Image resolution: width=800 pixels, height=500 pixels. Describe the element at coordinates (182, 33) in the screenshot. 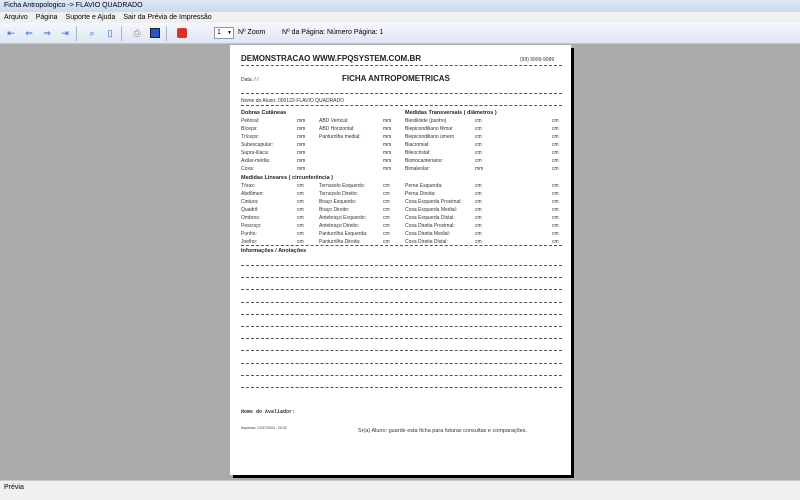

I see `close-icon` at that location.